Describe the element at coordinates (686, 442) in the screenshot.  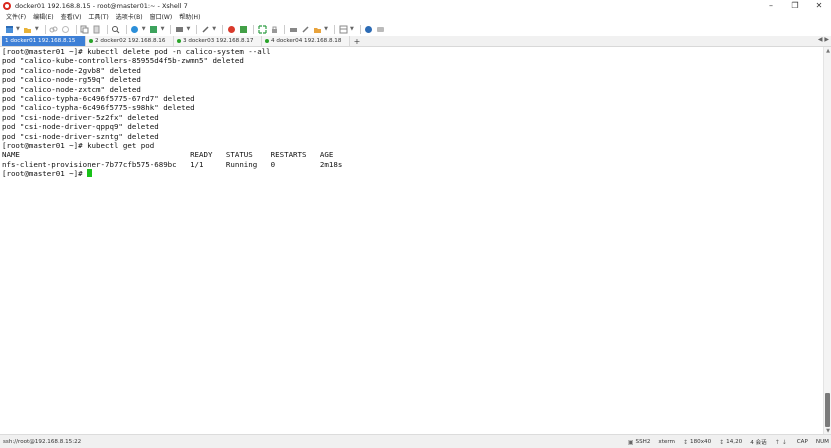
I see `resize-icon: ↕` at that location.